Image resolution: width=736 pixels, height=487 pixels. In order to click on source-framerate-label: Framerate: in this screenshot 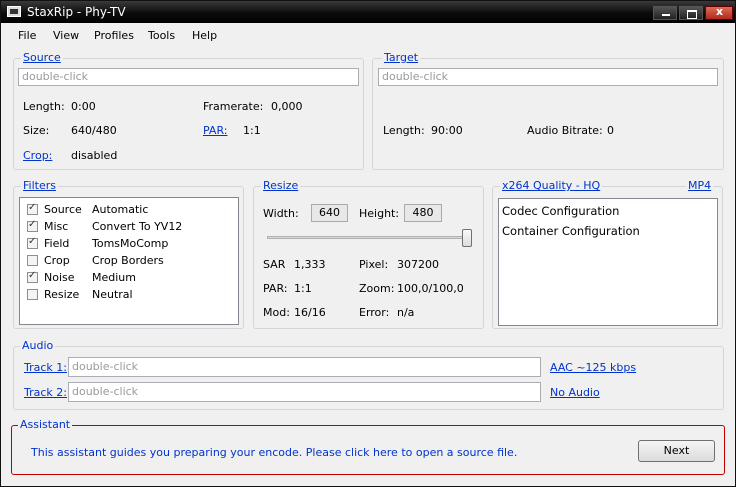, I will do `click(233, 106)`.